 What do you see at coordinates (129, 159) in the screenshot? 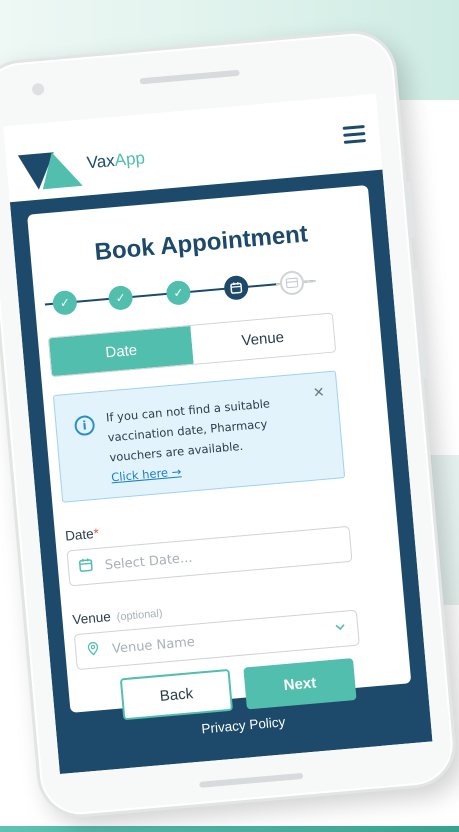
I see `brand-name-app: App` at bounding box center [129, 159].